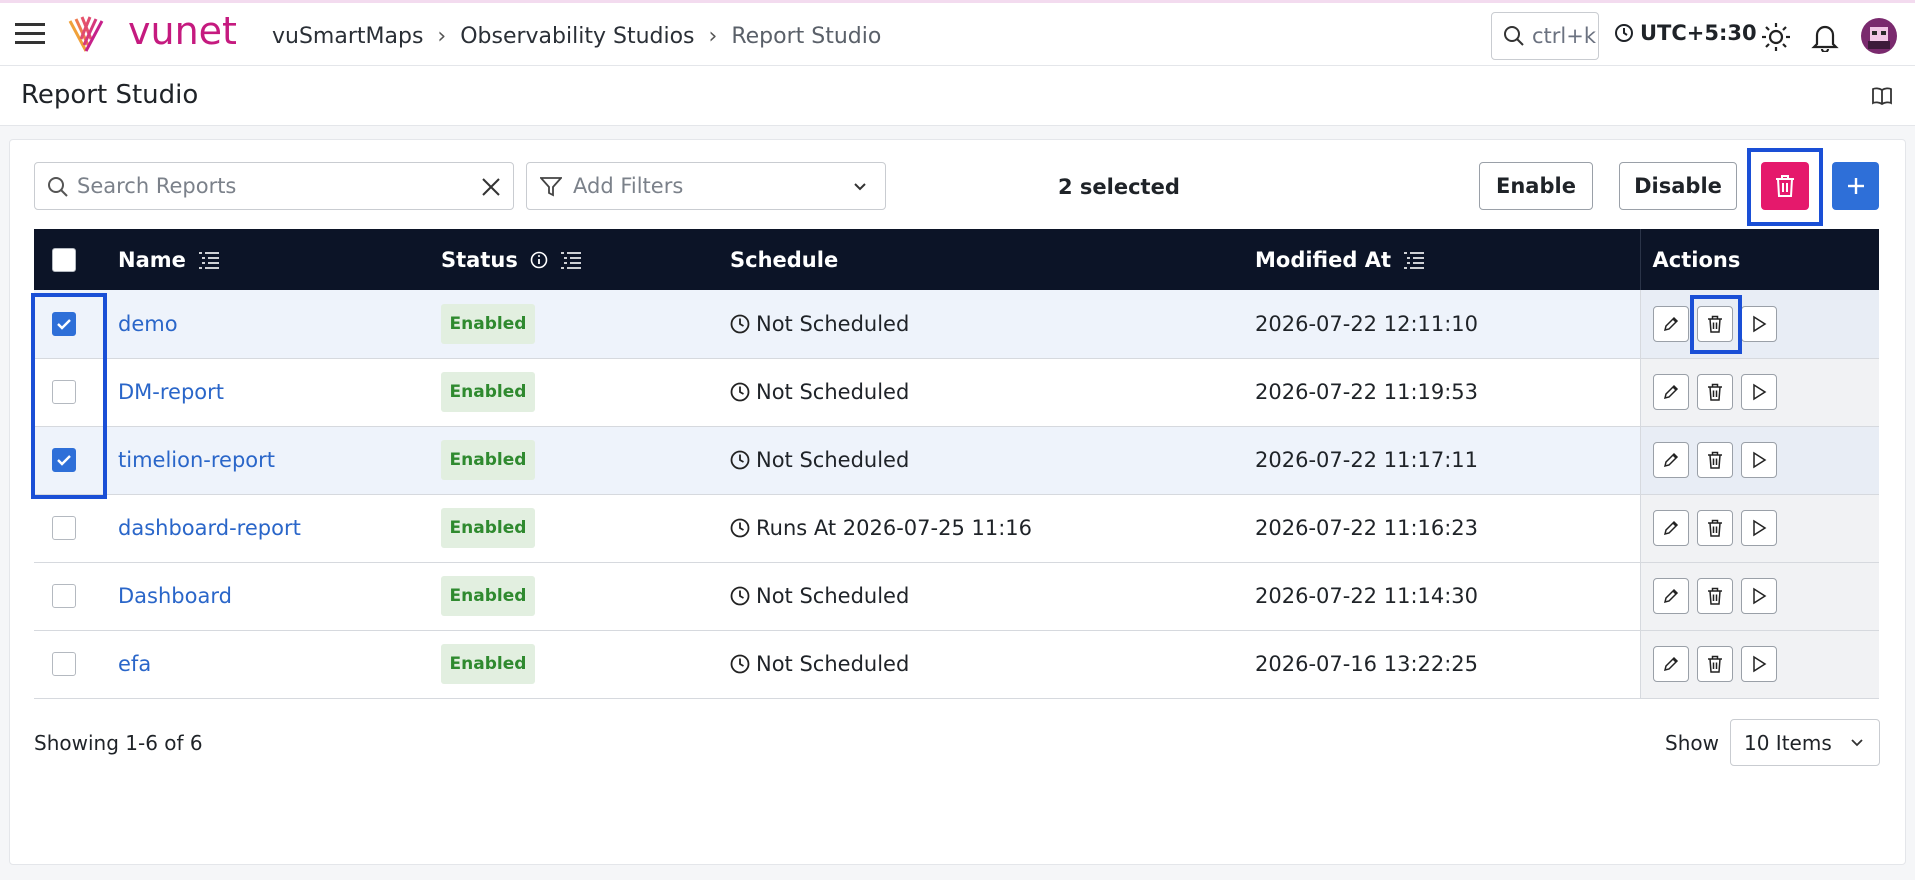 The height and width of the screenshot is (880, 1915). I want to click on modified-at-text: 2026-07-22 11:17:11, so click(1367, 460).